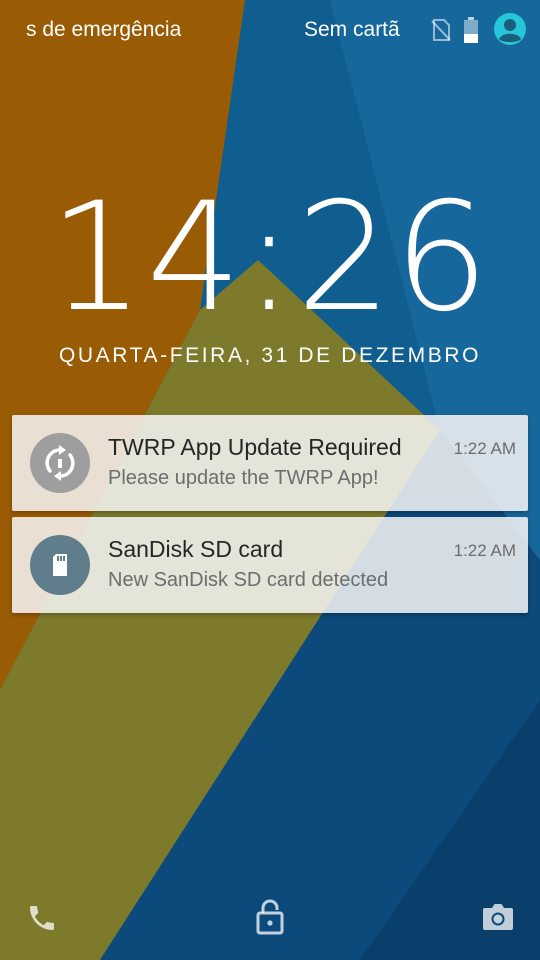 The width and height of the screenshot is (540, 960). Describe the element at coordinates (270, 31) in the screenshot. I see `status-bar: s de emergência Sem cartã` at that location.